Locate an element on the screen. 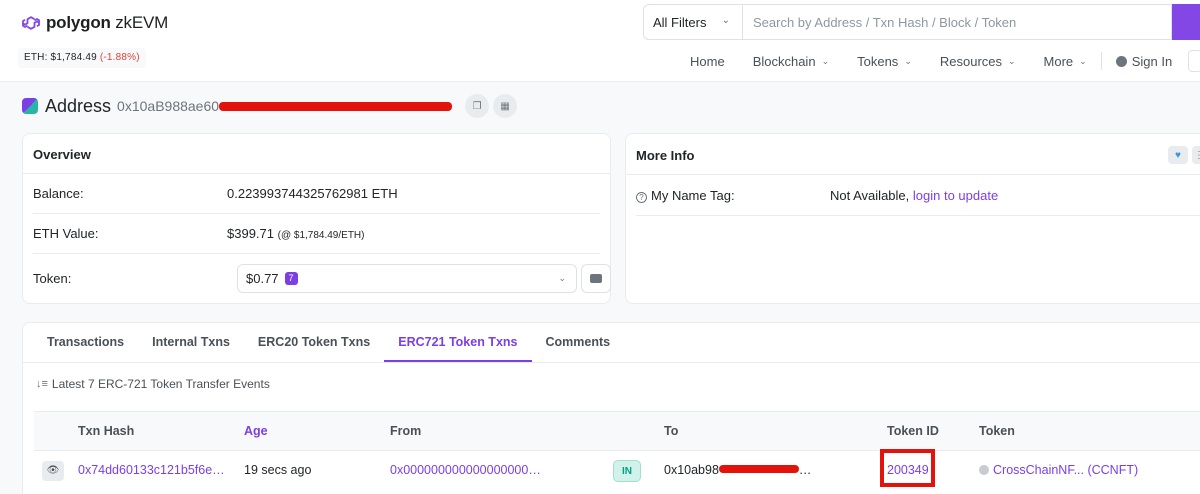 This screenshot has width=1200, height=494. header-from: From is located at coordinates (406, 431).